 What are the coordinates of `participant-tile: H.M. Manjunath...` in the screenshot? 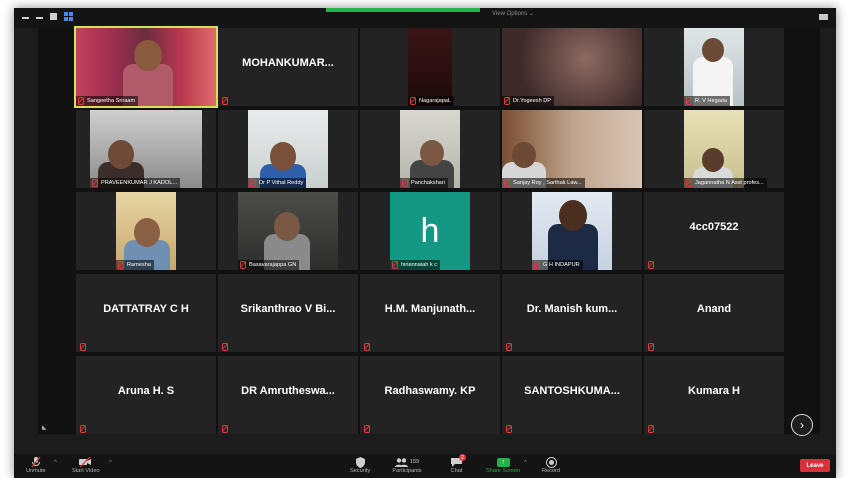 It's located at (430, 313).